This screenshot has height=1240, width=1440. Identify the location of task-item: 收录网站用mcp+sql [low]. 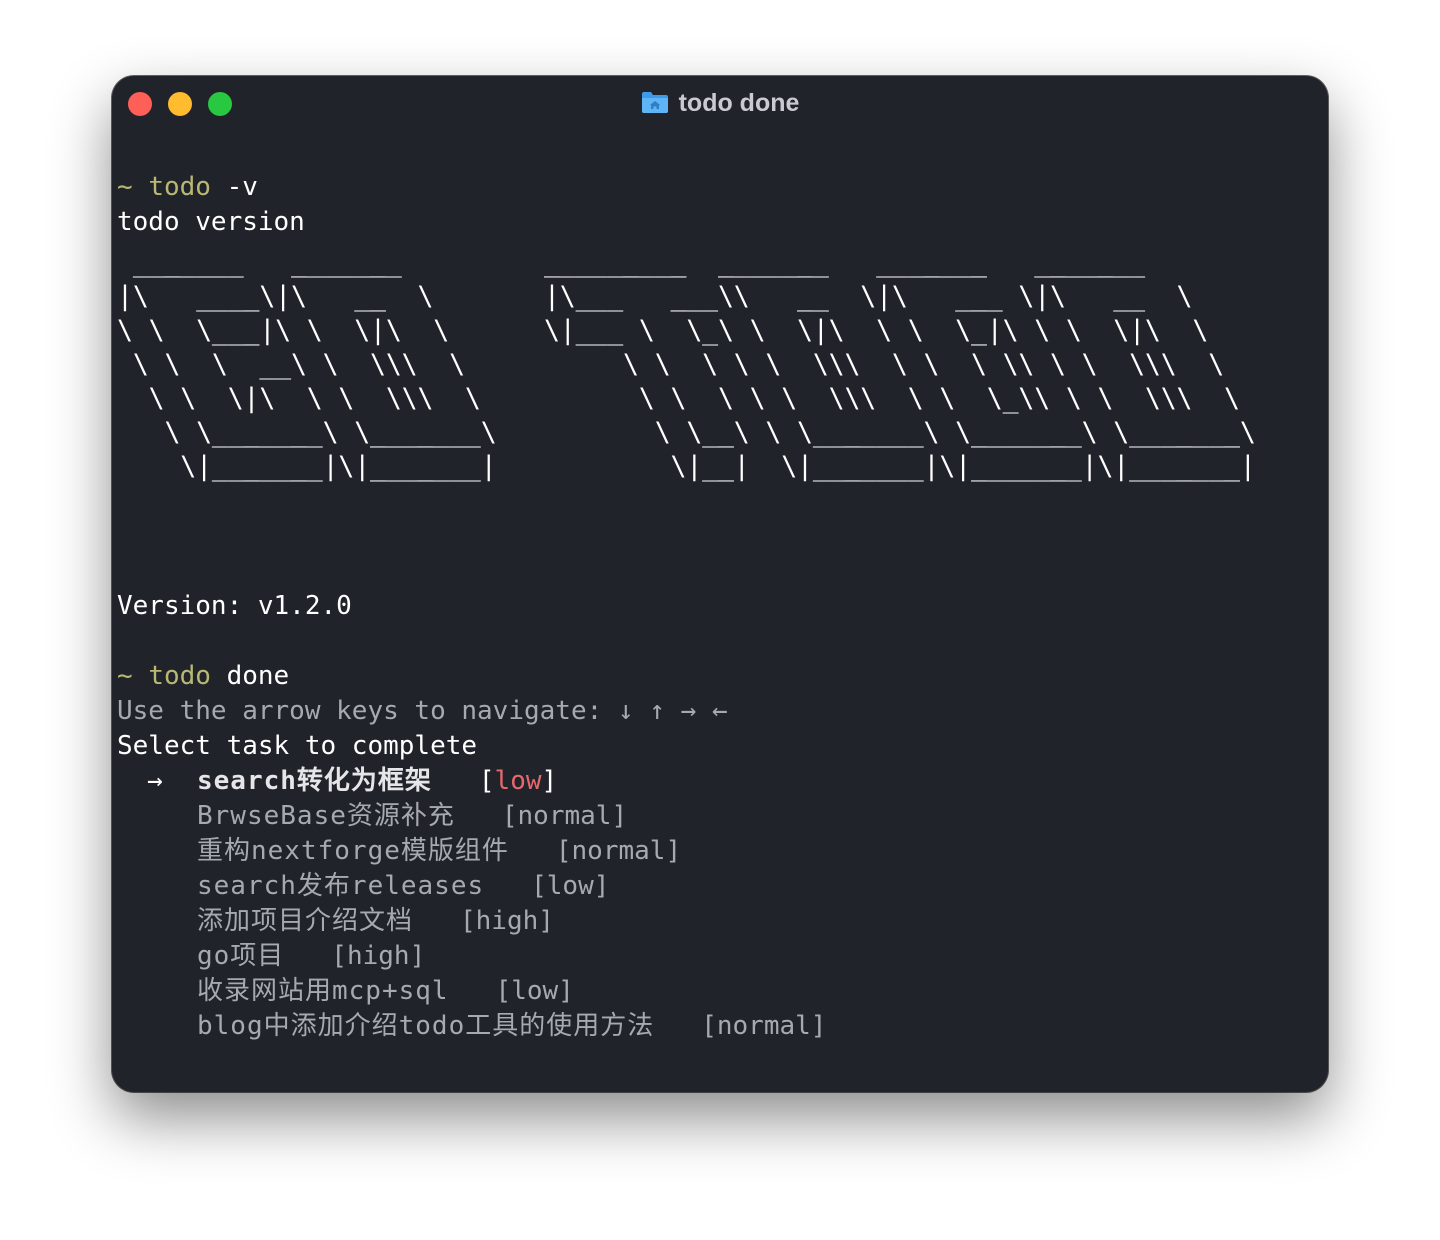
(686, 991).